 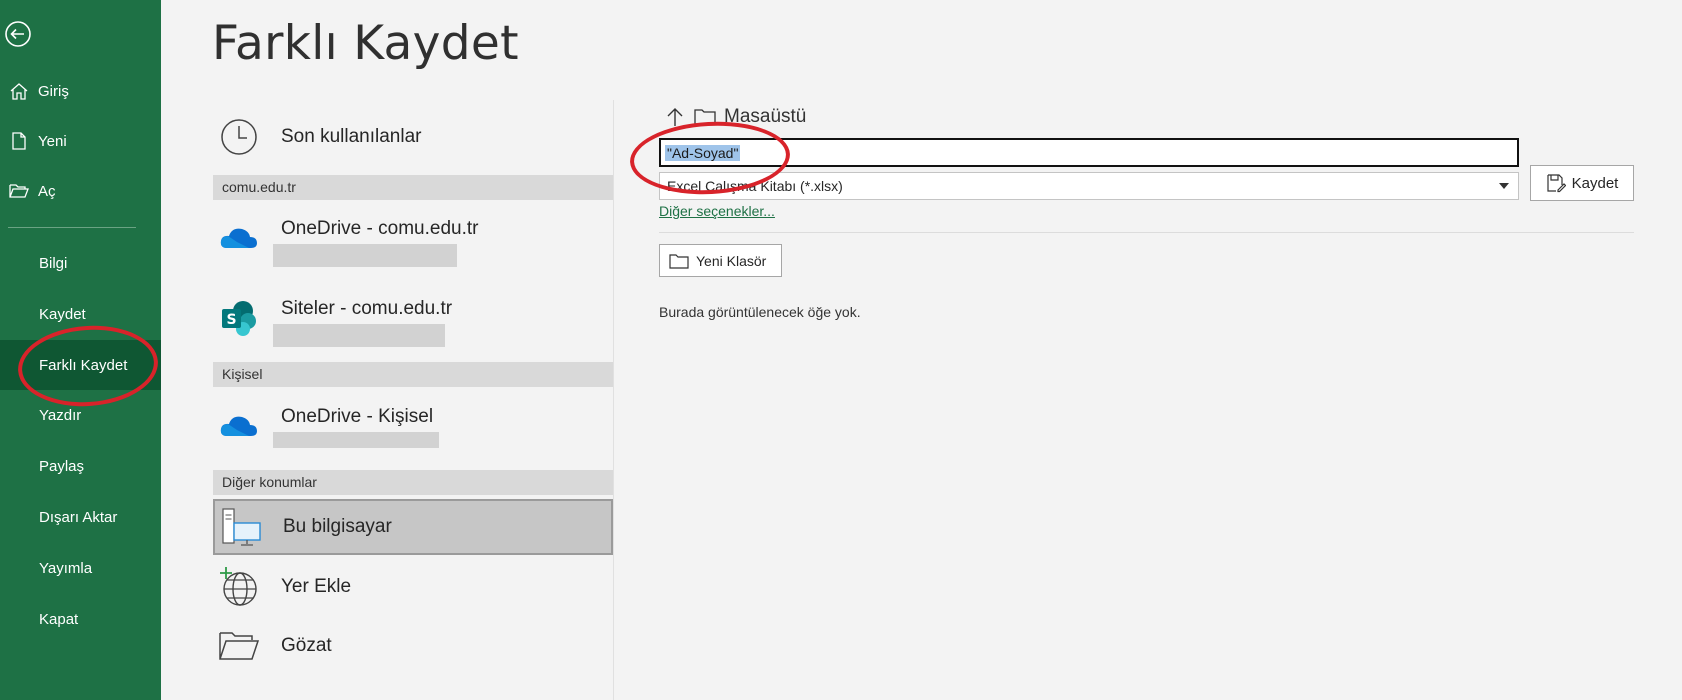 What do you see at coordinates (19, 141) in the screenshot?
I see `new-document-icon` at bounding box center [19, 141].